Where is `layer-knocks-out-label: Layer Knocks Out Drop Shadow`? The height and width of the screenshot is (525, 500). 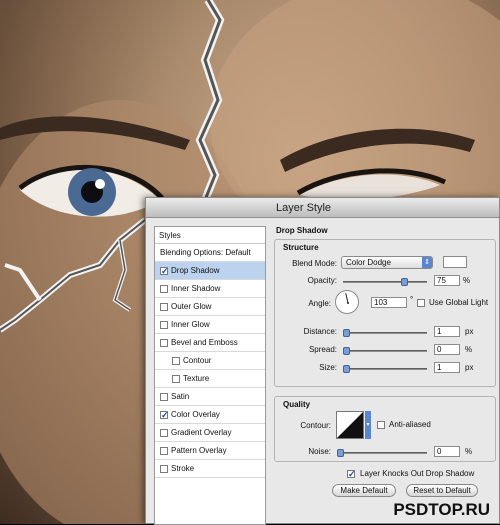
layer-knocks-out-label: Layer Knocks Out Drop Shadow is located at coordinates (417, 473).